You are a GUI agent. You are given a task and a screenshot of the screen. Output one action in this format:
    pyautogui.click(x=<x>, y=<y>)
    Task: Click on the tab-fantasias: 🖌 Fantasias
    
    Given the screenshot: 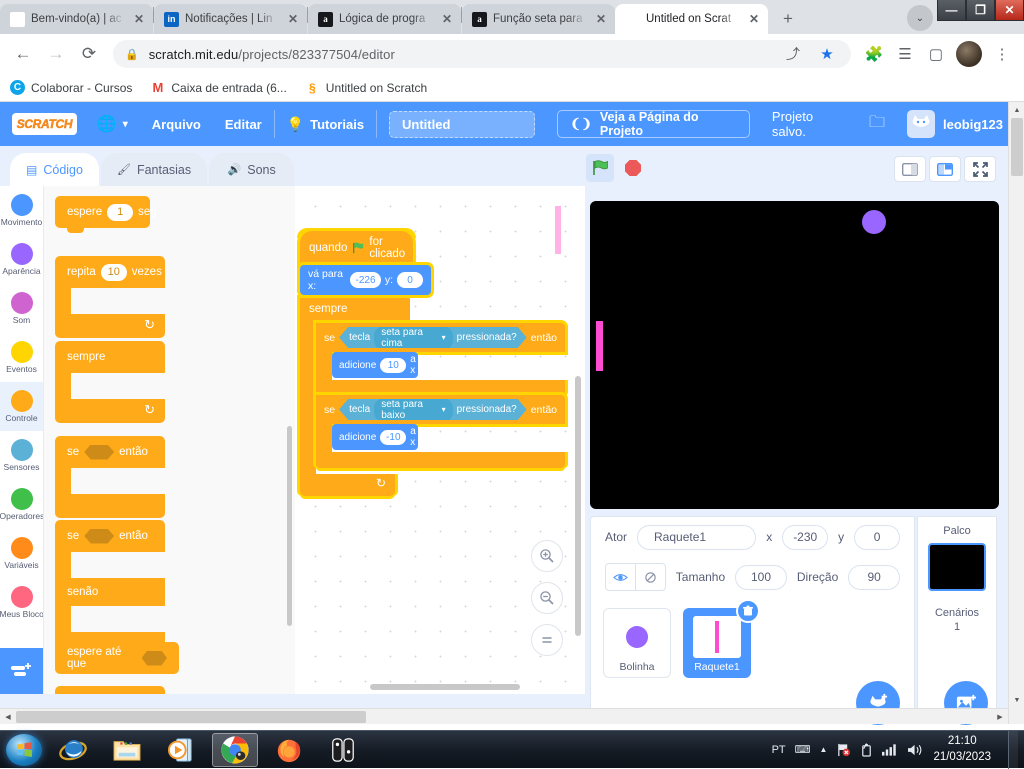 What is the action you would take?
    pyautogui.click(x=154, y=169)
    